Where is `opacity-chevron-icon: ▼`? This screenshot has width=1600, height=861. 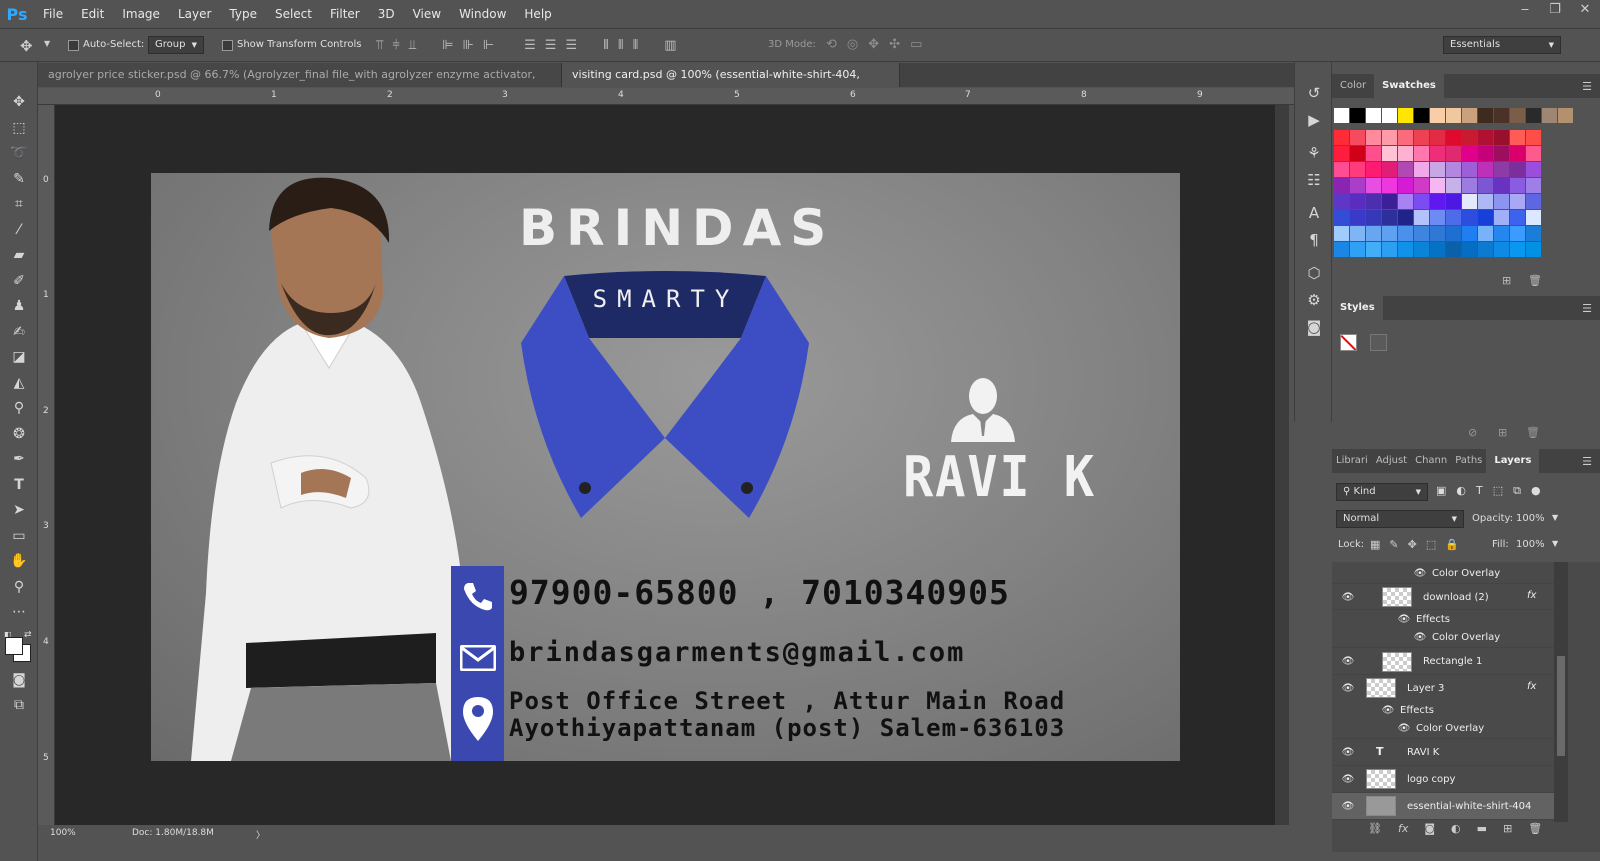
opacity-chevron-icon: ▼ is located at coordinates (1555, 517).